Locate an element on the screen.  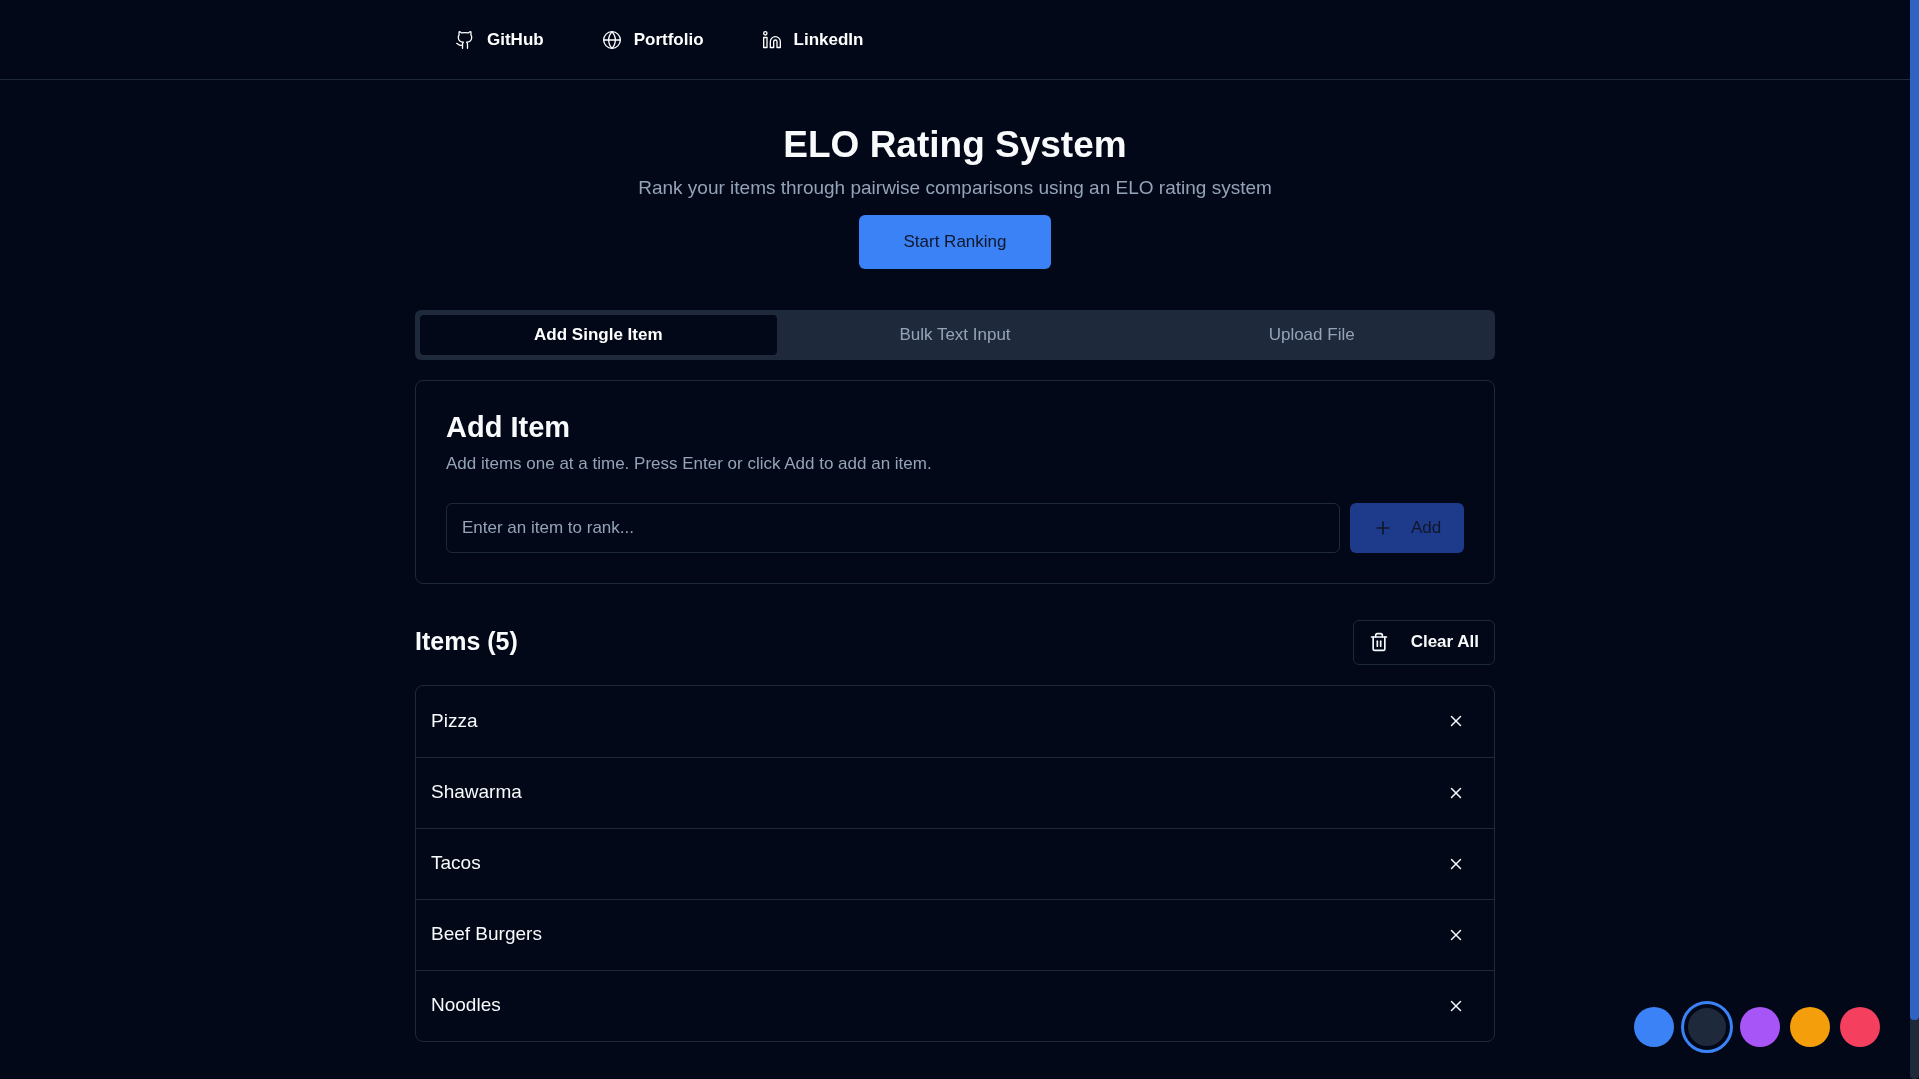
nav-link: LinkedIn is located at coordinates (812, 39).